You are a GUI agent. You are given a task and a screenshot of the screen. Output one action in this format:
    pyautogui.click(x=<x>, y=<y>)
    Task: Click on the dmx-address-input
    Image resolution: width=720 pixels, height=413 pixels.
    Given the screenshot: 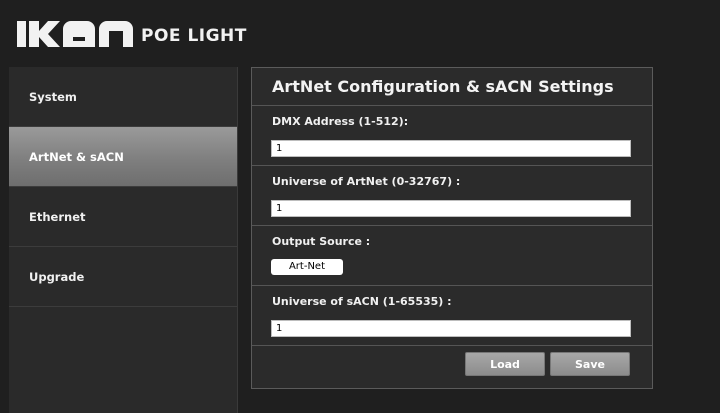 What is the action you would take?
    pyautogui.click(x=451, y=148)
    